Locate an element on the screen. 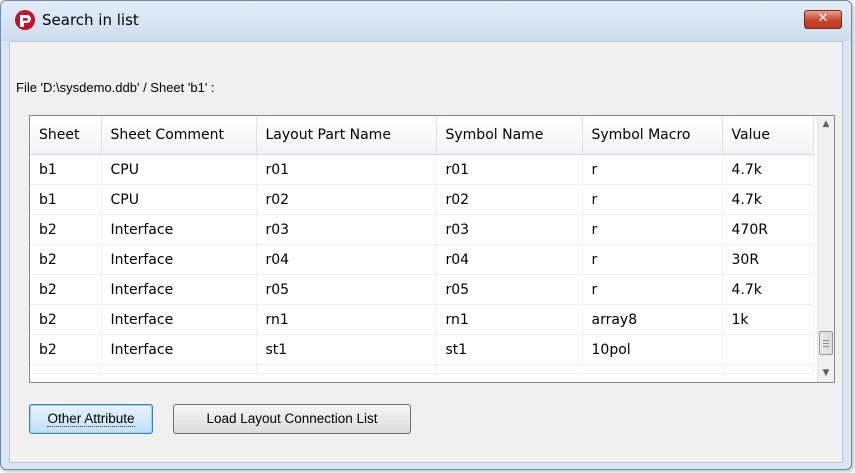  title-bar: Search in list ✕ is located at coordinates (426, 21).